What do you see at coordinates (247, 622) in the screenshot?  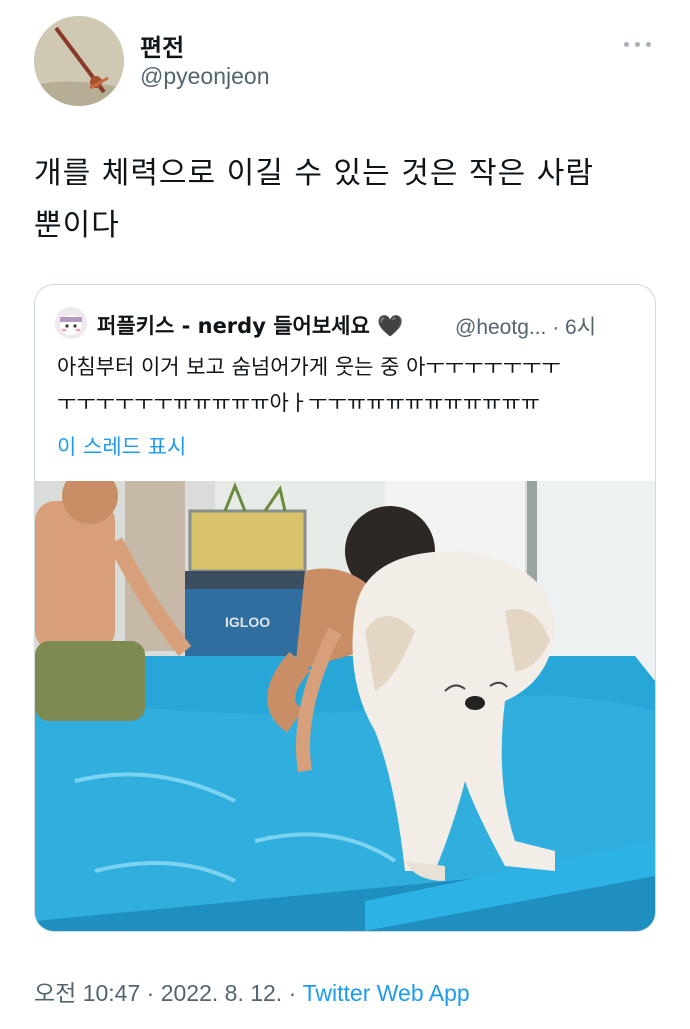 I see `cooler-brand-label: IGLOO` at bounding box center [247, 622].